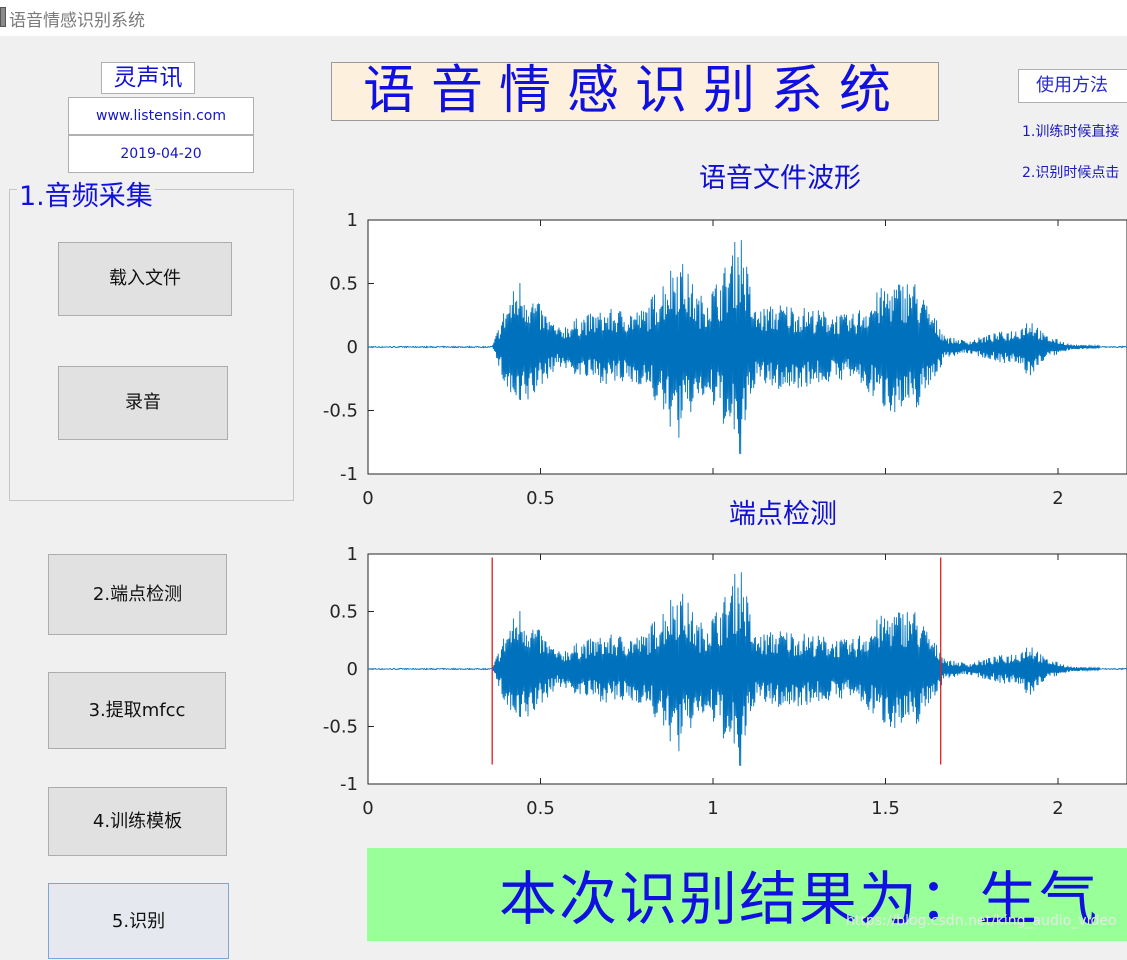 The height and width of the screenshot is (960, 1127). What do you see at coordinates (712, 808) in the screenshot?
I see `x-tick-label: 1` at bounding box center [712, 808].